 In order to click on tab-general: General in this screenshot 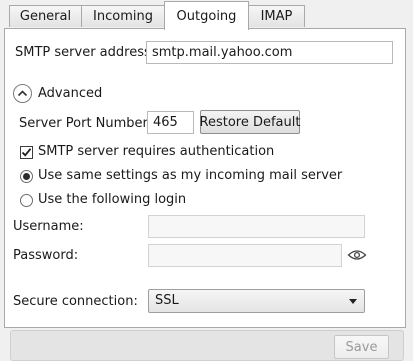, I will do `click(45, 16)`.